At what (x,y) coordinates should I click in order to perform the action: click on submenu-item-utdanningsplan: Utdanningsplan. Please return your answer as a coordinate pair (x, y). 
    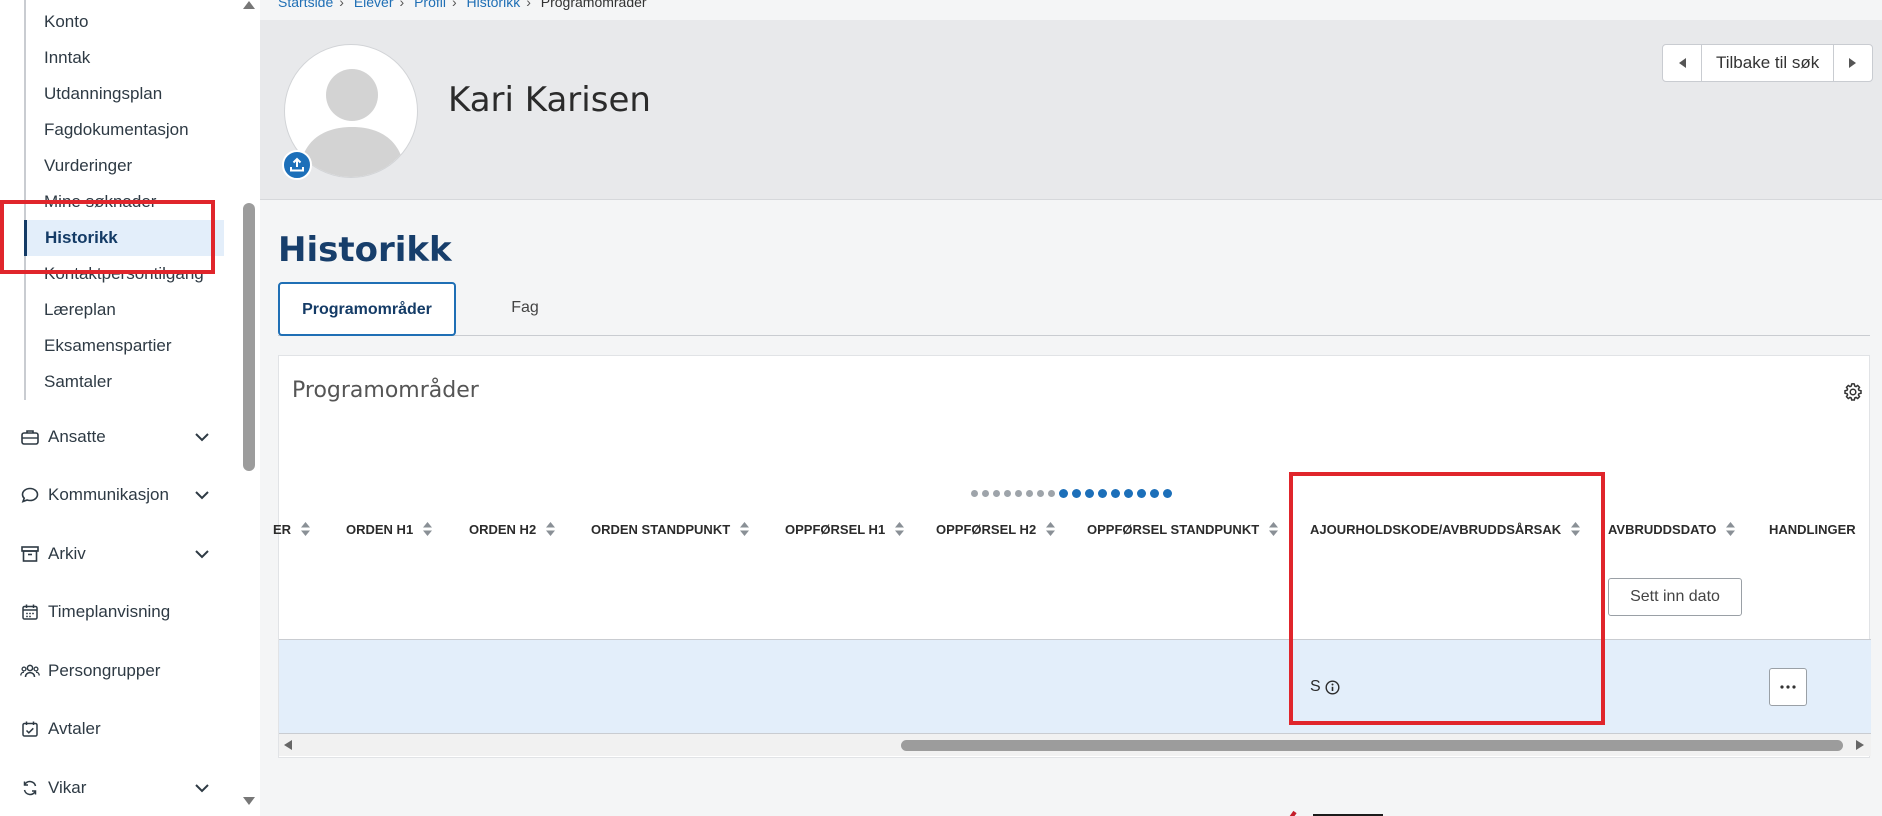
    Looking at the image, I should click on (126, 94).